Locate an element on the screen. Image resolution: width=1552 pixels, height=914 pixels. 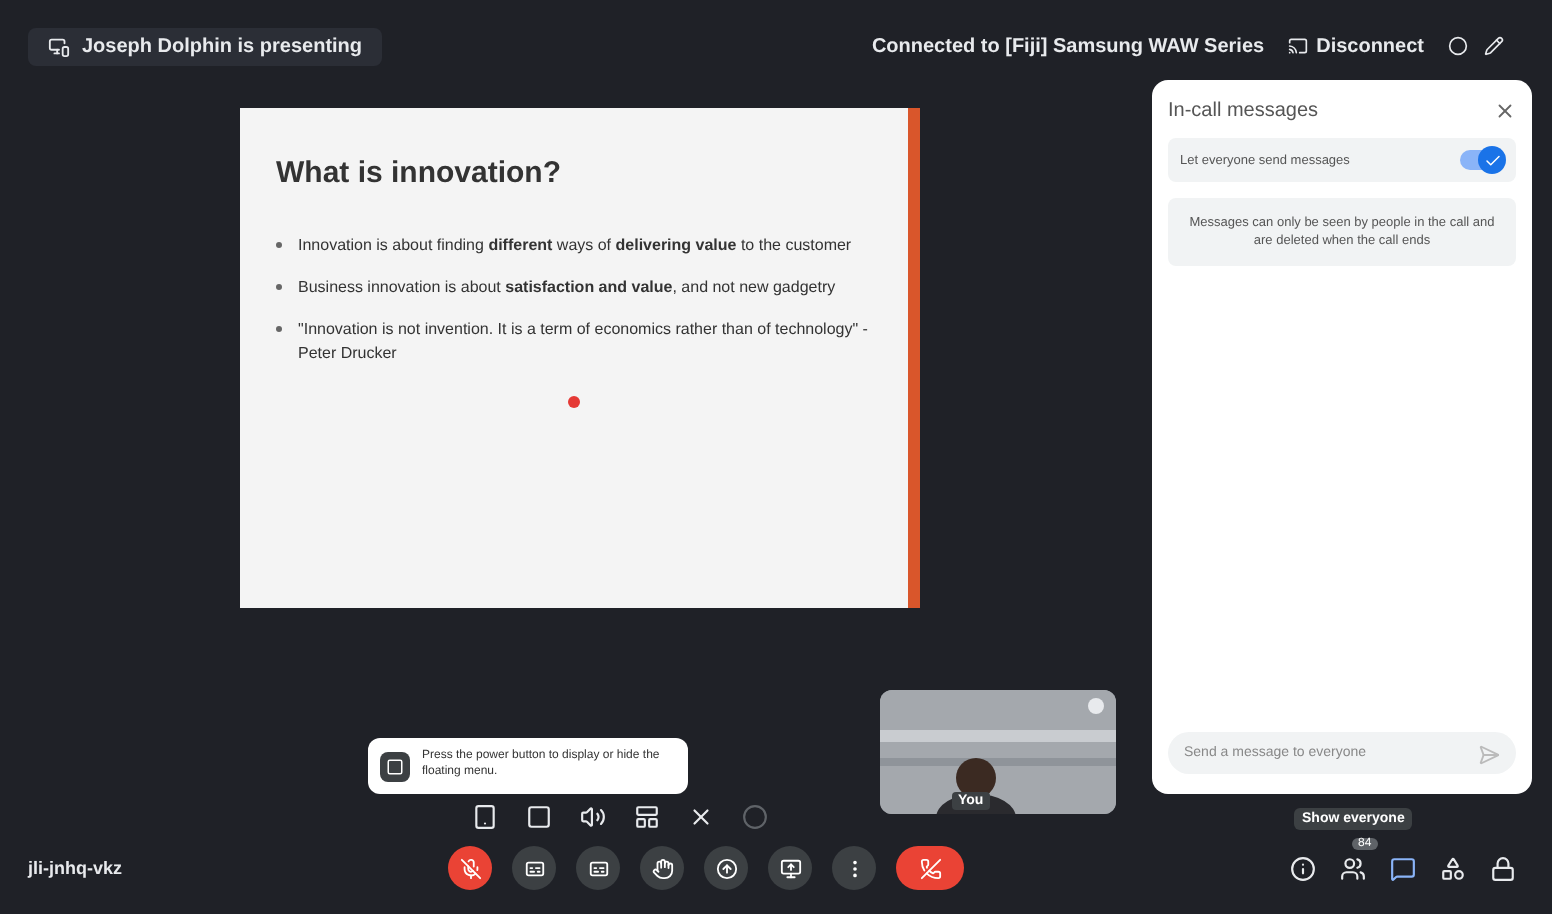
volume-icon is located at coordinates (593, 817).